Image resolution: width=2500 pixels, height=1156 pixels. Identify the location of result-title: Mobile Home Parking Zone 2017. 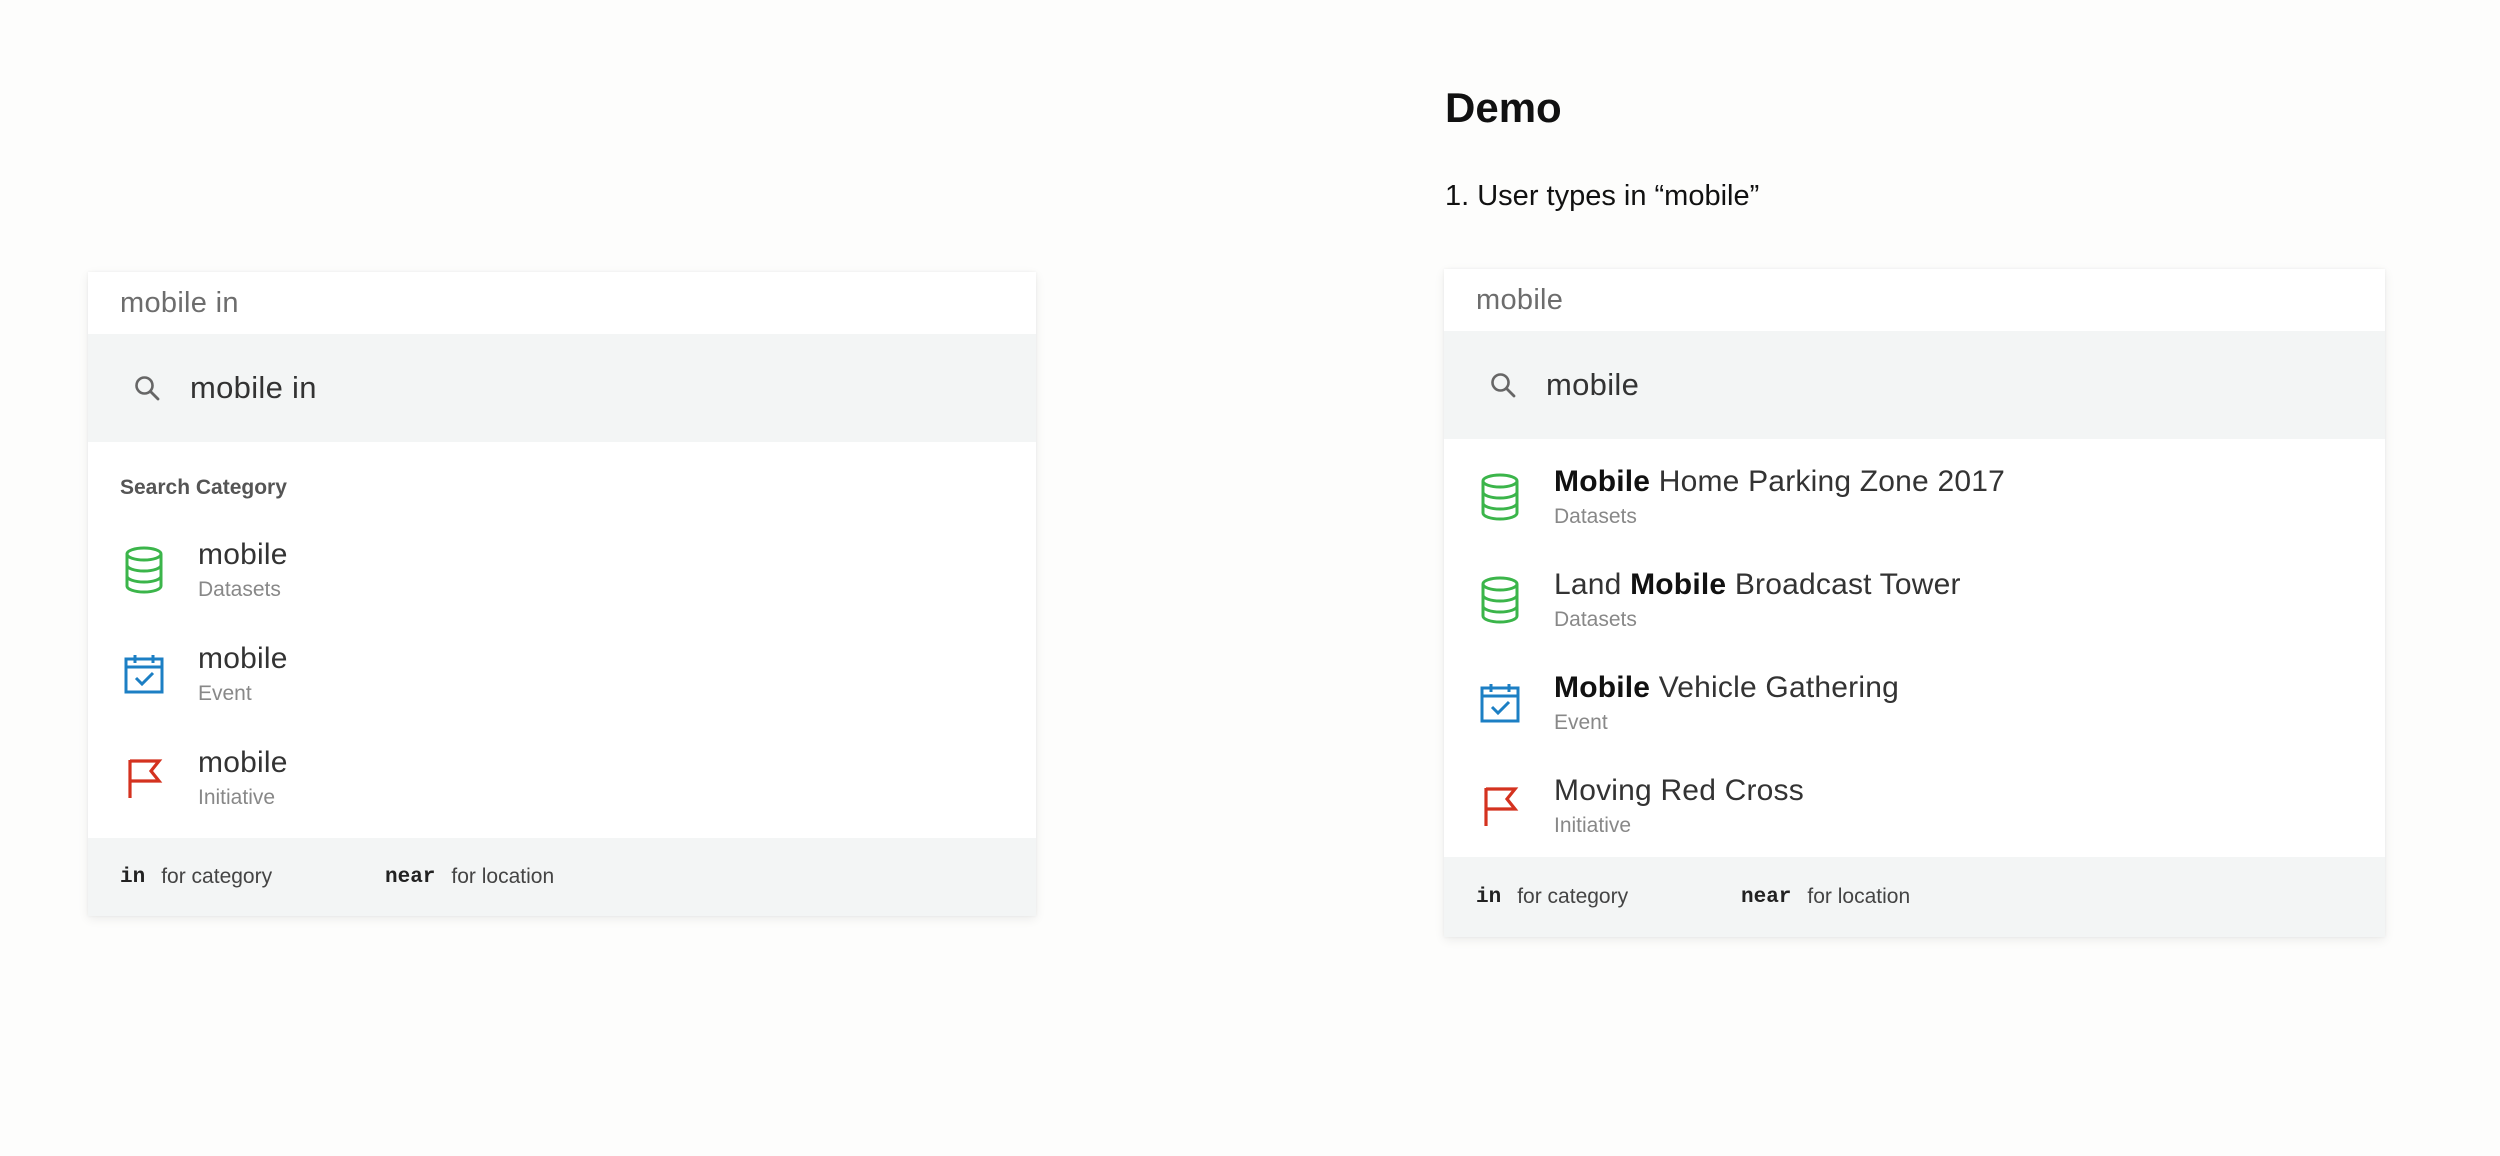
(1779, 482).